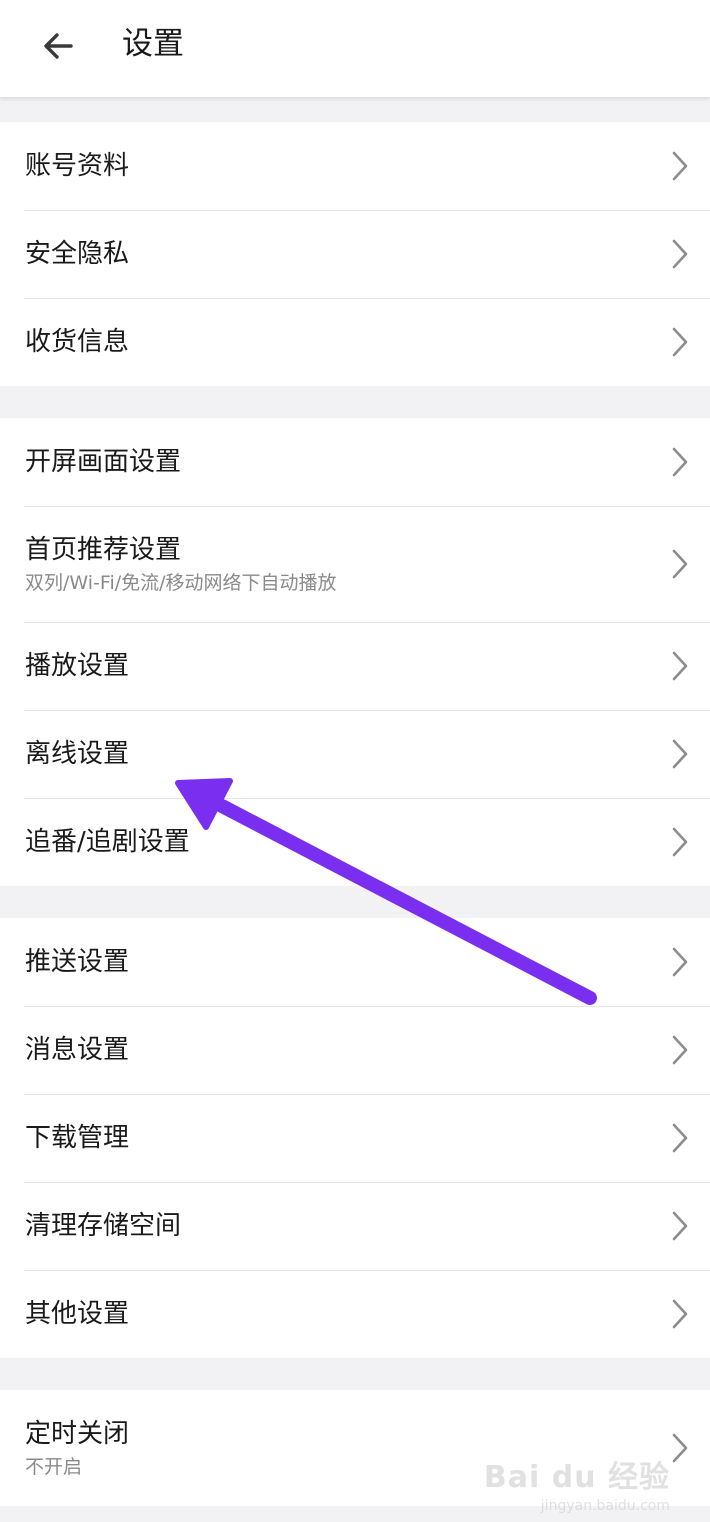 This screenshot has width=710, height=1522. Describe the element at coordinates (605, 1506) in the screenshot. I see `watermark-url: jingyan.baidu.com` at that location.